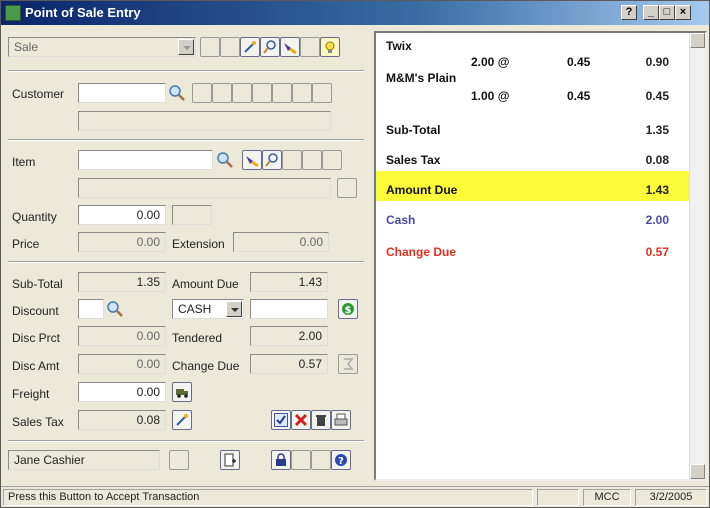 The image size is (710, 508). I want to click on receipt-amount-due-label: Amount Due, so click(422, 190).